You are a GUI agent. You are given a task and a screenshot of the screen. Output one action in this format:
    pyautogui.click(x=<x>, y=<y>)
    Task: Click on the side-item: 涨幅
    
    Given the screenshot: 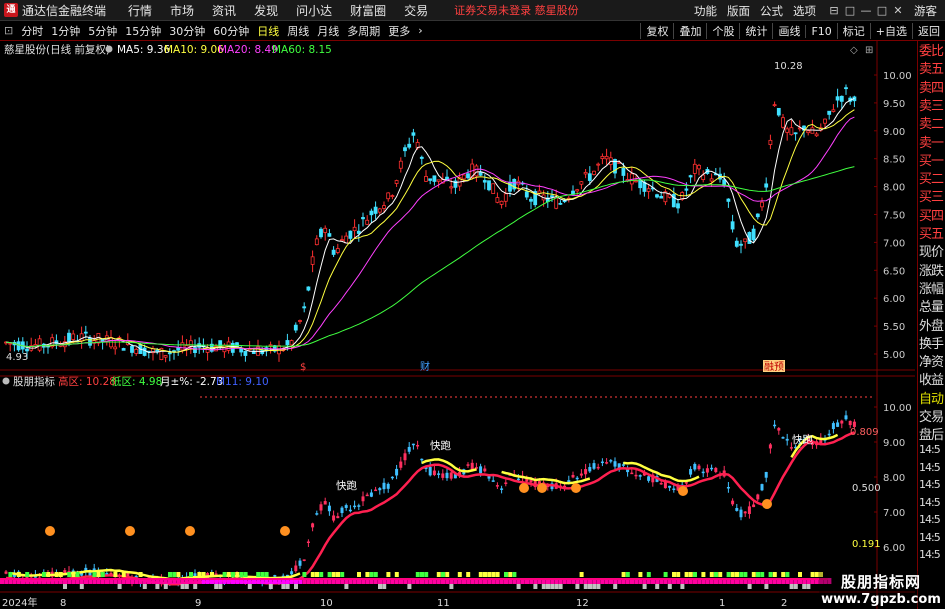 What is the action you would take?
    pyautogui.click(x=932, y=290)
    